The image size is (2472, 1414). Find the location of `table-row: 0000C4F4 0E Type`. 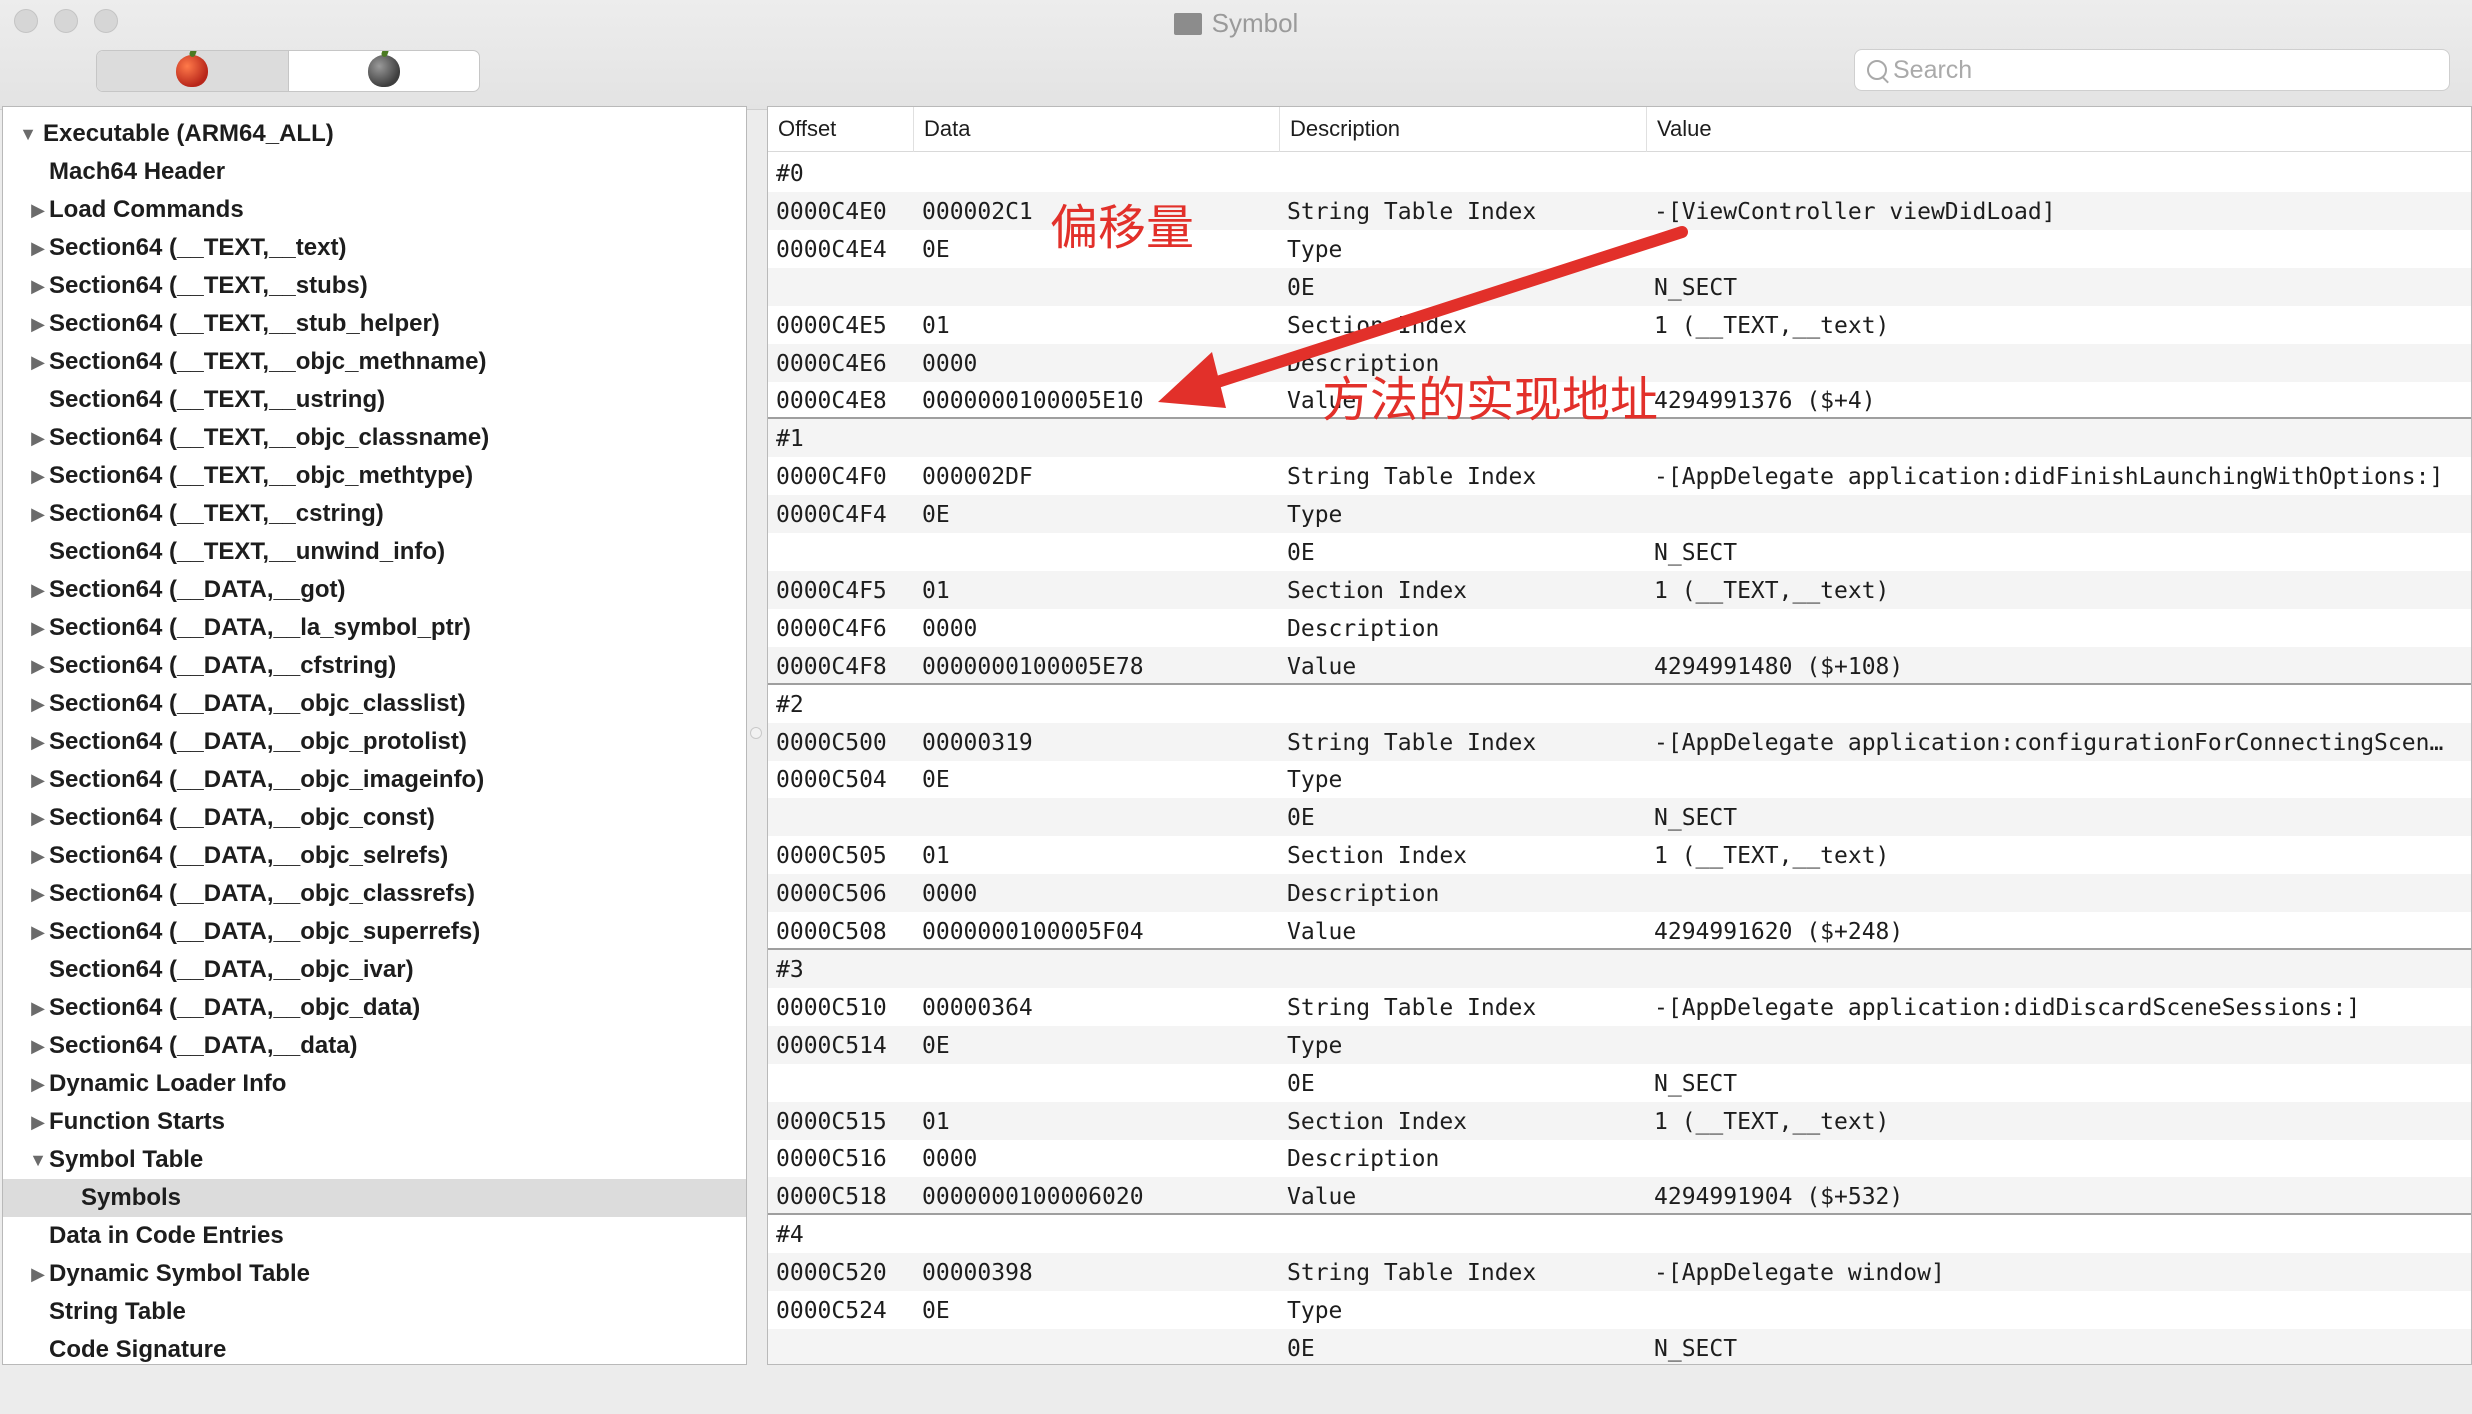

table-row: 0000C4F4 0E Type is located at coordinates (1619, 514).